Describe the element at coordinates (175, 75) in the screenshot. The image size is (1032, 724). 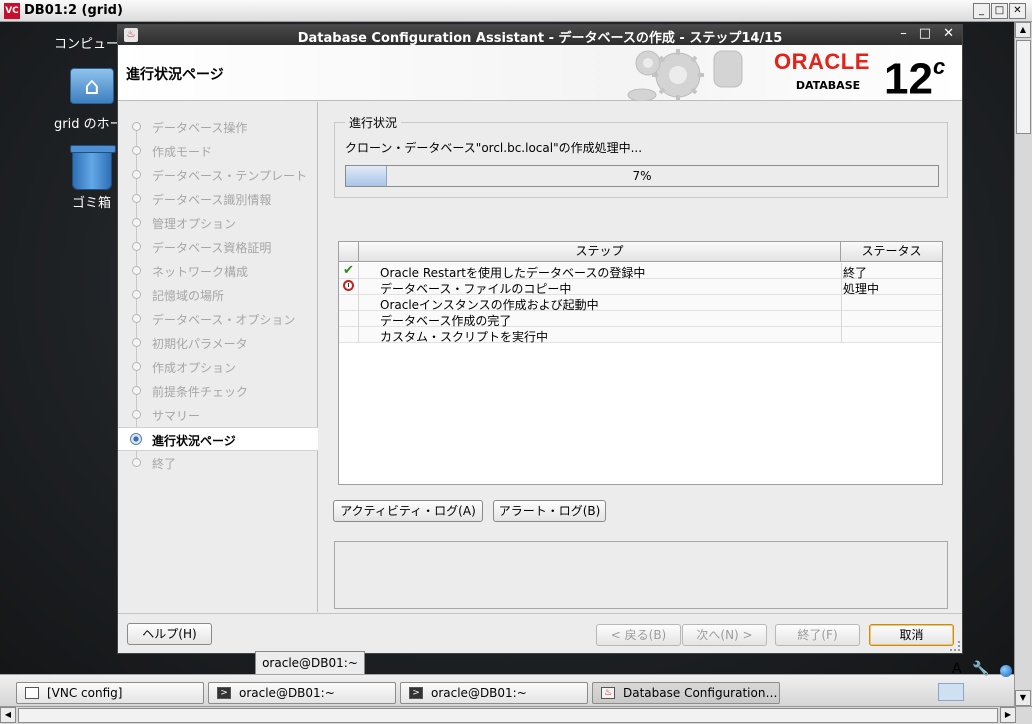
I see `page-title: 進行状況ページ` at that location.